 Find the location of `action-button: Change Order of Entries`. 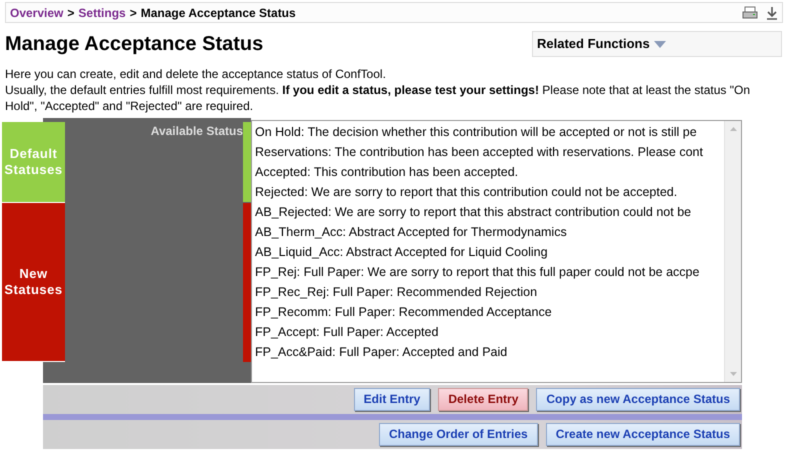

action-button: Change Order of Entries is located at coordinates (458, 434).